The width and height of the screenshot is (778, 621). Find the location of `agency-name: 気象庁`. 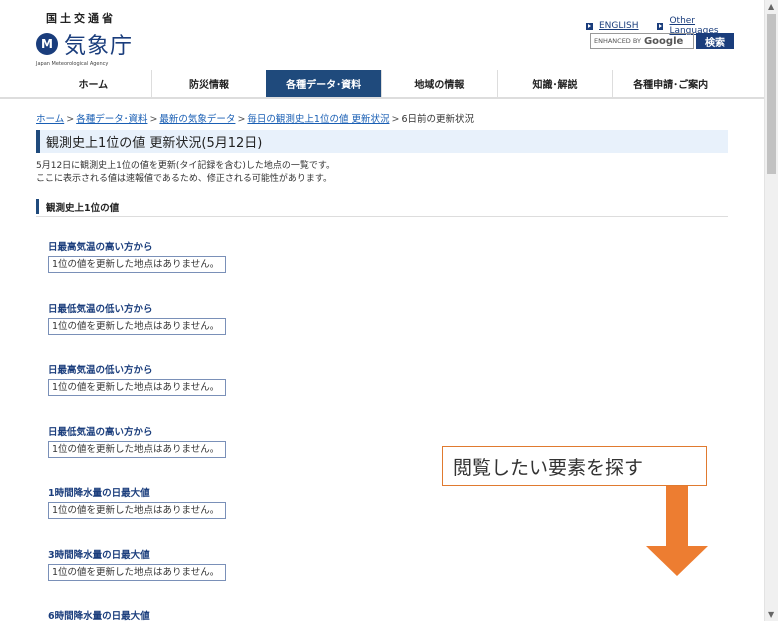

agency-name: 気象庁 is located at coordinates (99, 46).